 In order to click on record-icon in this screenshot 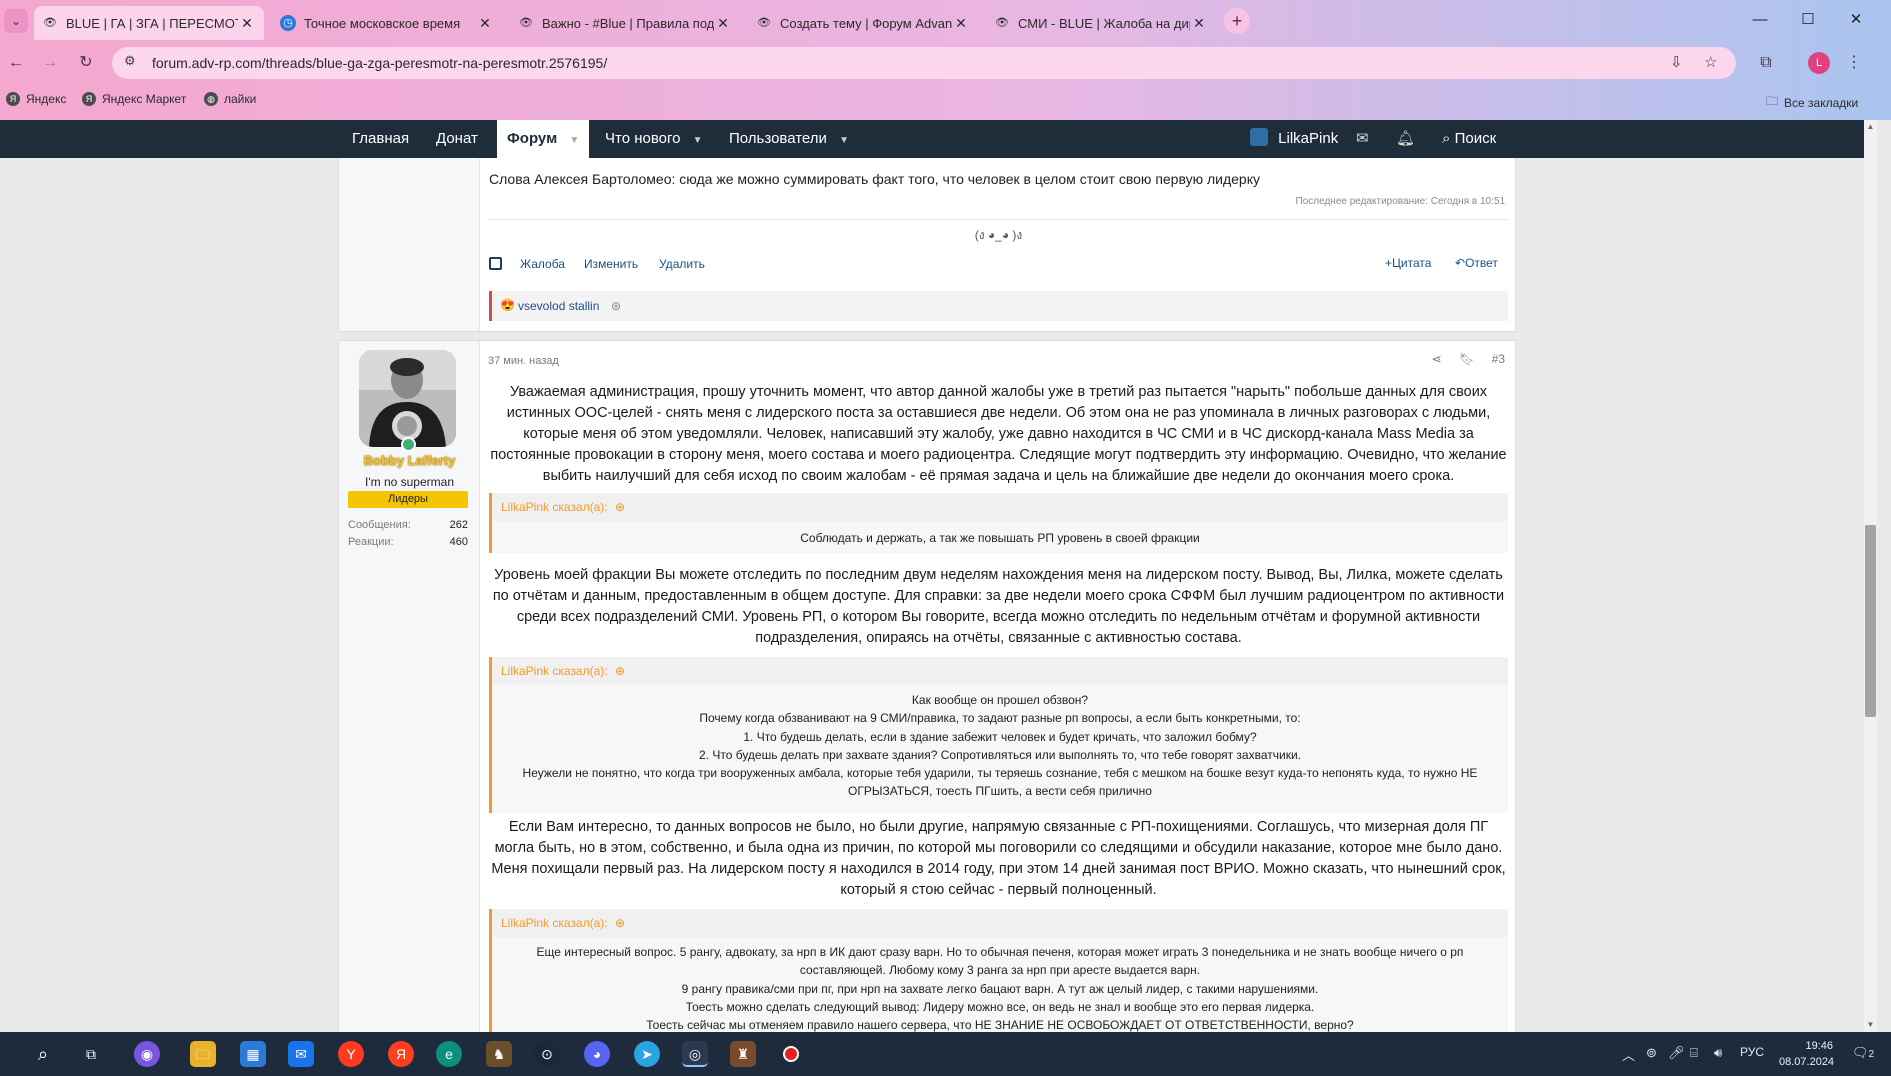, I will do `click(791, 1054)`.